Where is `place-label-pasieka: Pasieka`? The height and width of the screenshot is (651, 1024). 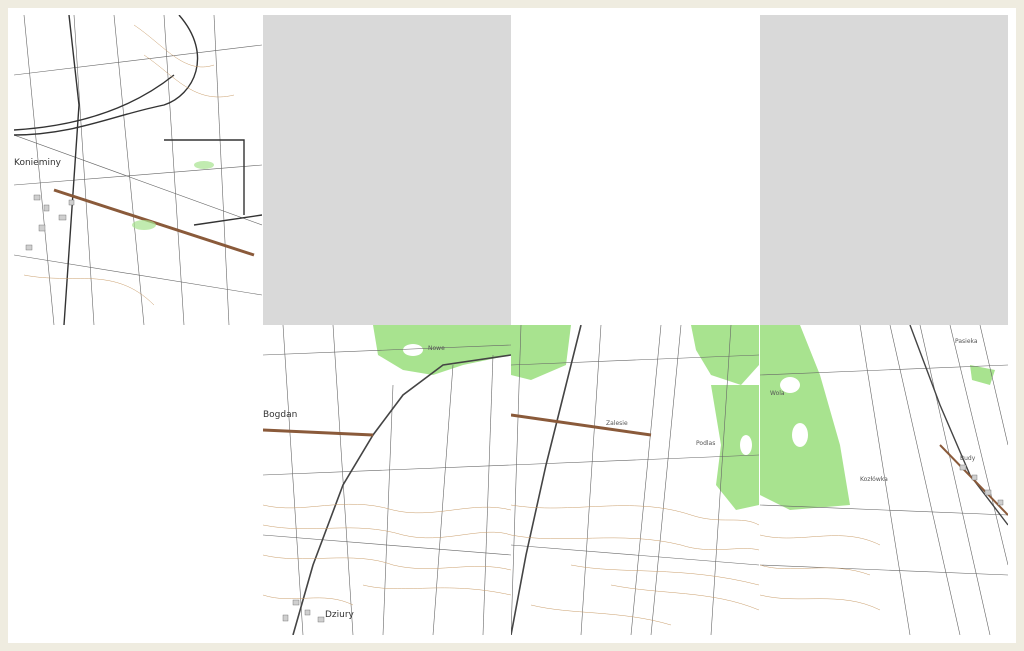 place-label-pasieka: Pasieka is located at coordinates (966, 341).